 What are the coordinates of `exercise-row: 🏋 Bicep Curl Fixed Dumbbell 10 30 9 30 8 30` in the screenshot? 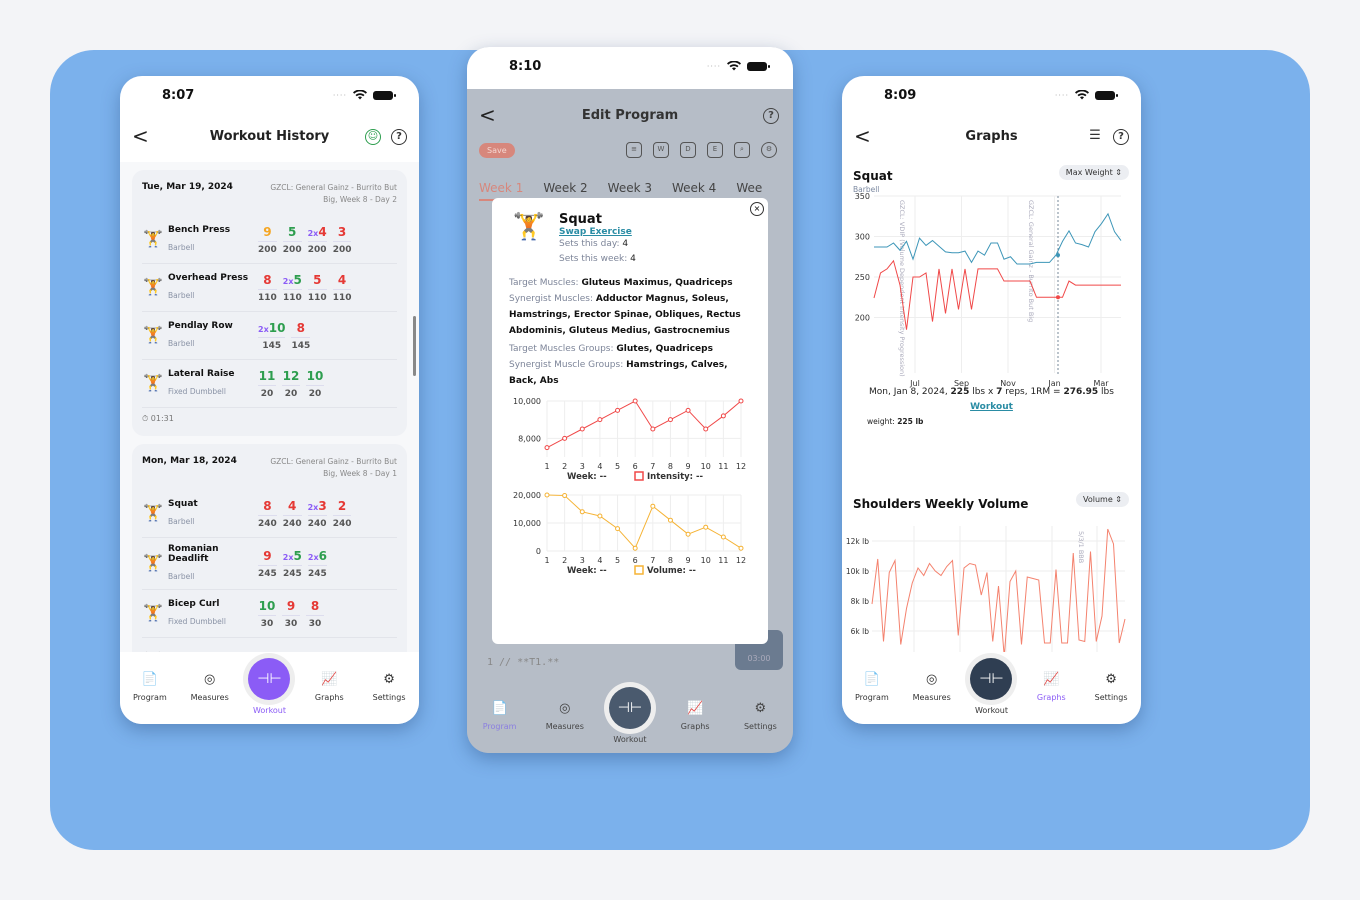 It's located at (269, 614).